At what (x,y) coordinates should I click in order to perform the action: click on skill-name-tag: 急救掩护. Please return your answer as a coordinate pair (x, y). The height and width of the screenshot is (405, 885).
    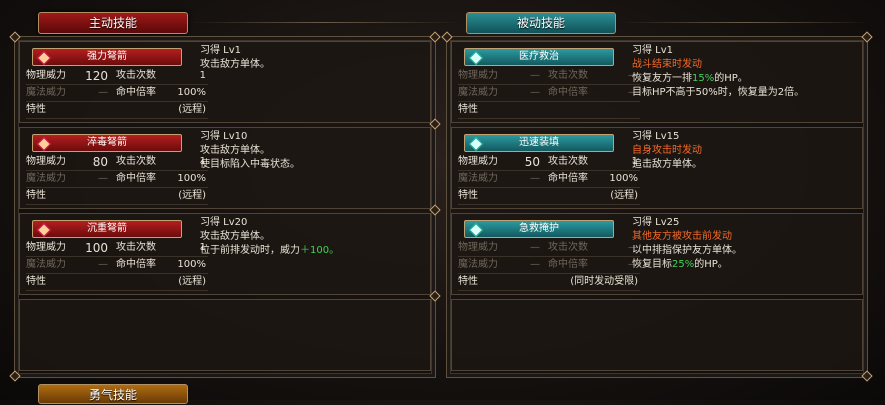
    Looking at the image, I should click on (539, 229).